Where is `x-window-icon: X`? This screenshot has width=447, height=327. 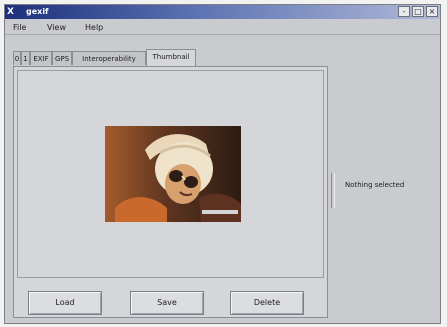 x-window-icon: X is located at coordinates (10, 12).